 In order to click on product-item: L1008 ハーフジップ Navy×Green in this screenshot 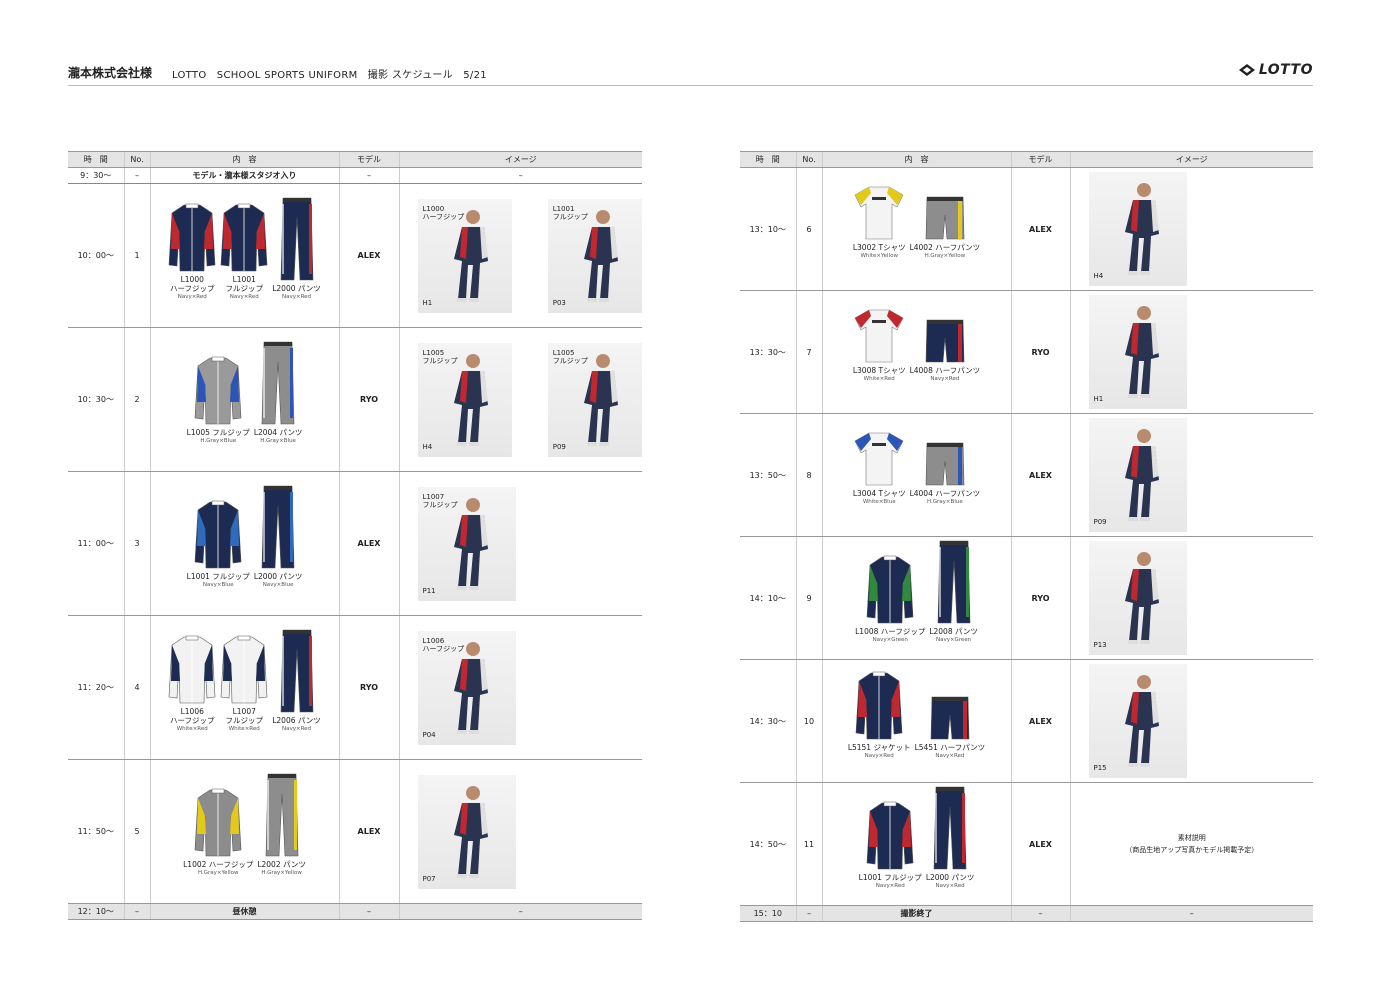, I will do `click(890, 598)`.